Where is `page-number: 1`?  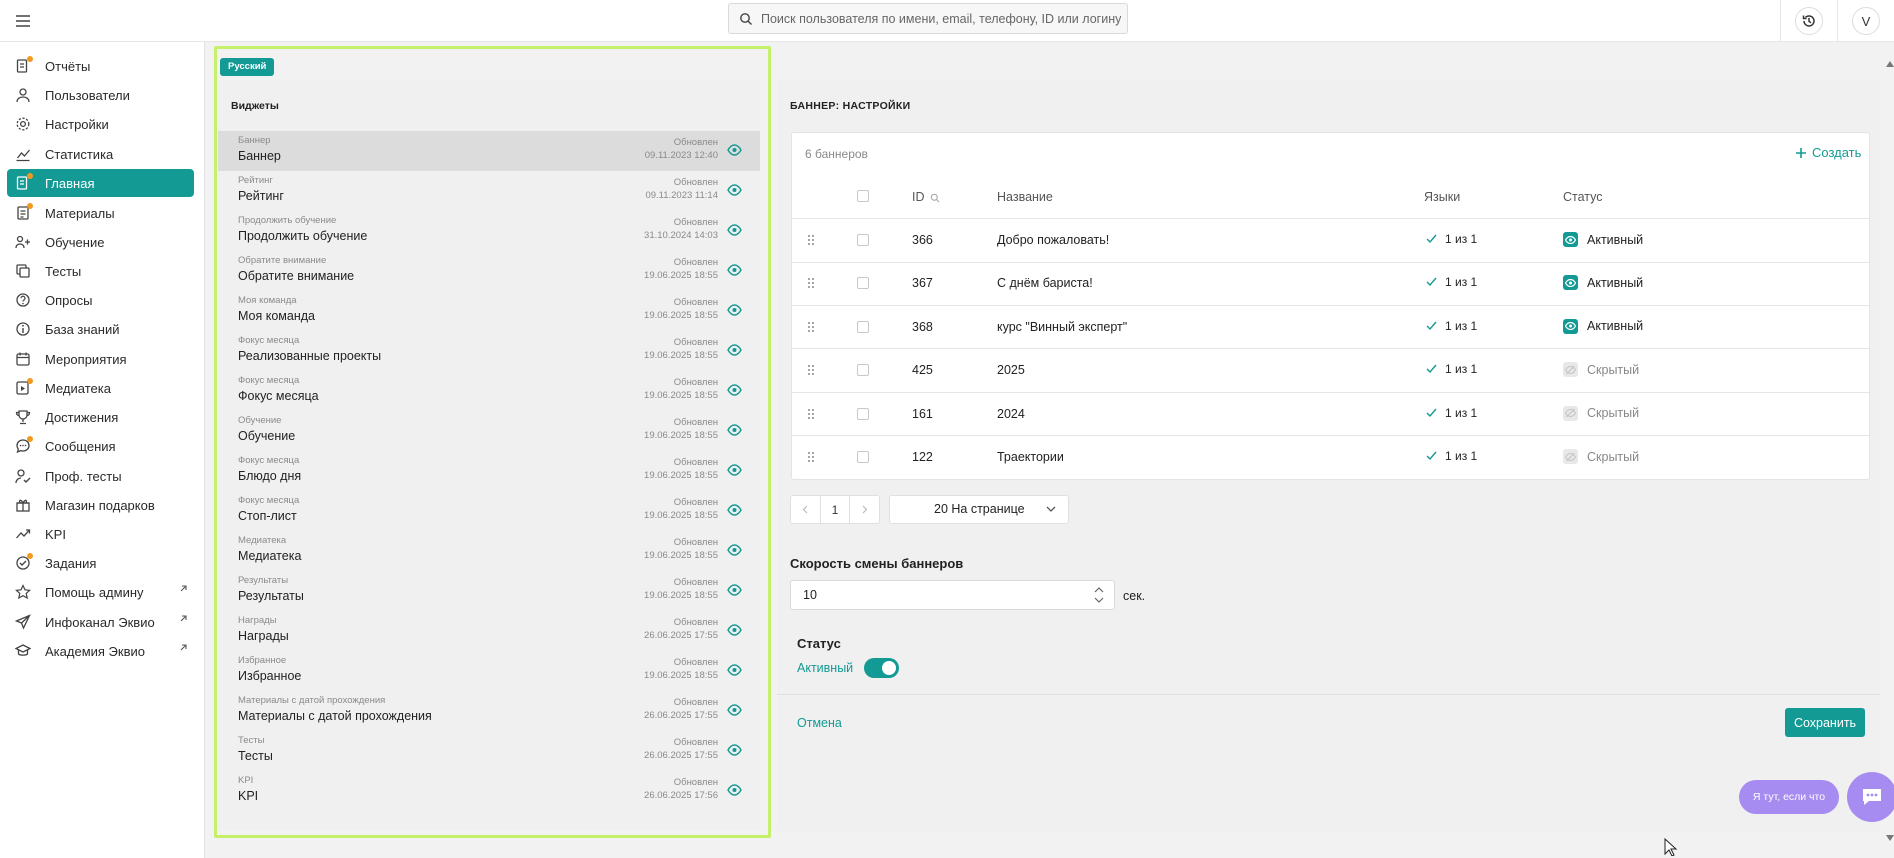 page-number: 1 is located at coordinates (834, 509).